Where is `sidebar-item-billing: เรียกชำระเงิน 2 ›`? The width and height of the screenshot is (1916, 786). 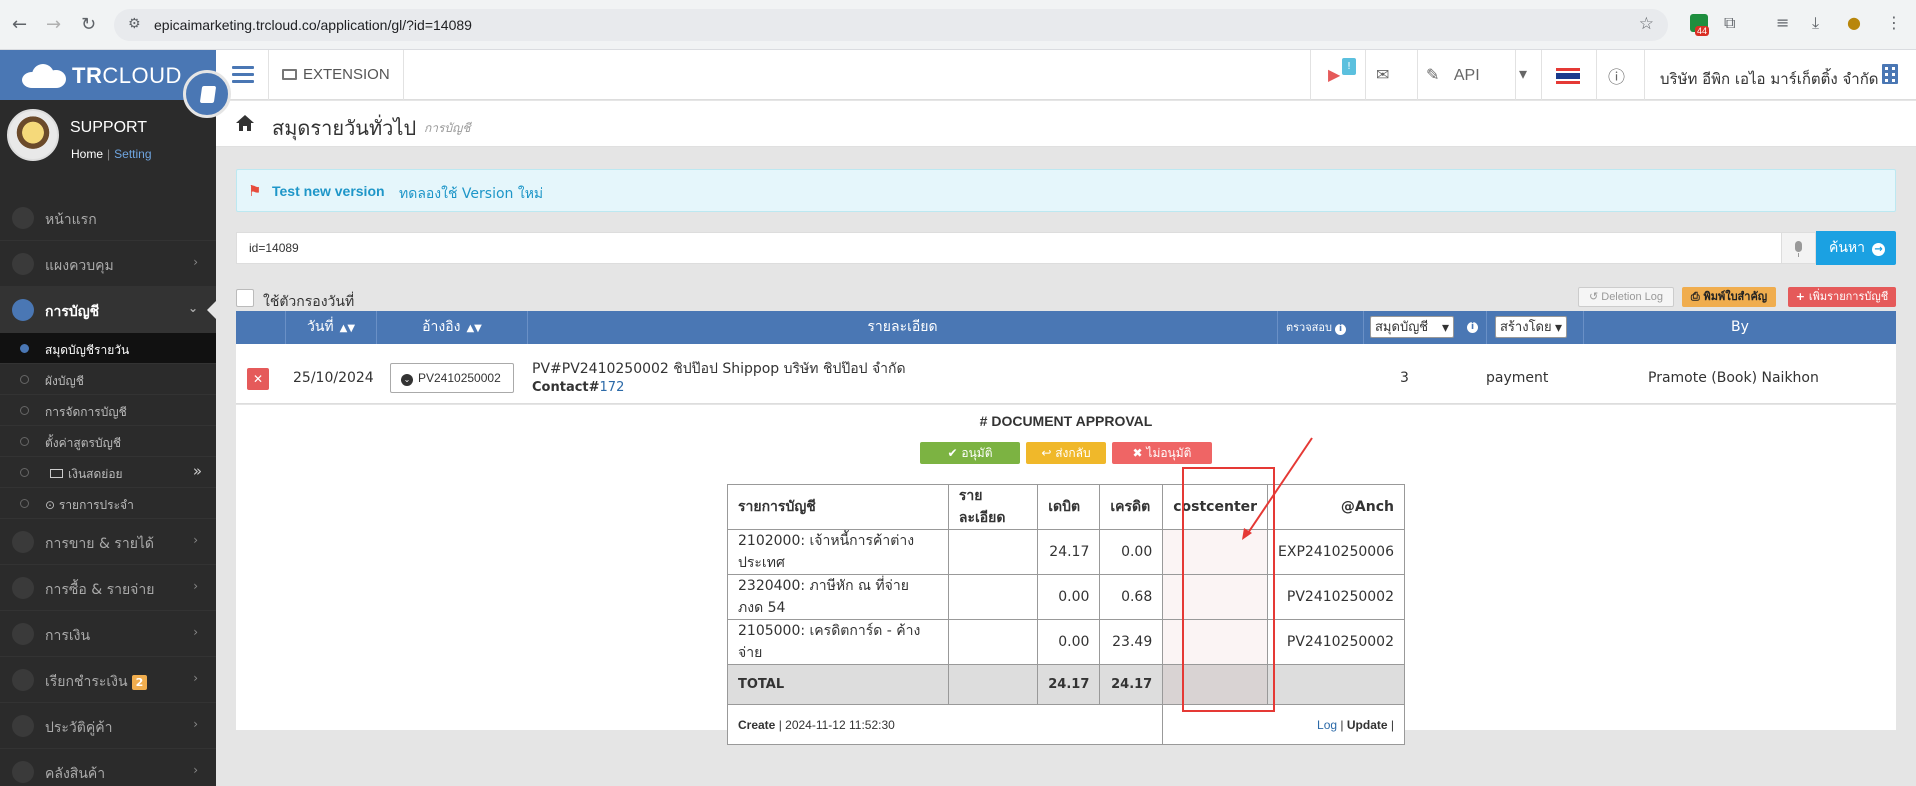 sidebar-item-billing: เรียกชำระเงิน 2 › is located at coordinates (108, 680).